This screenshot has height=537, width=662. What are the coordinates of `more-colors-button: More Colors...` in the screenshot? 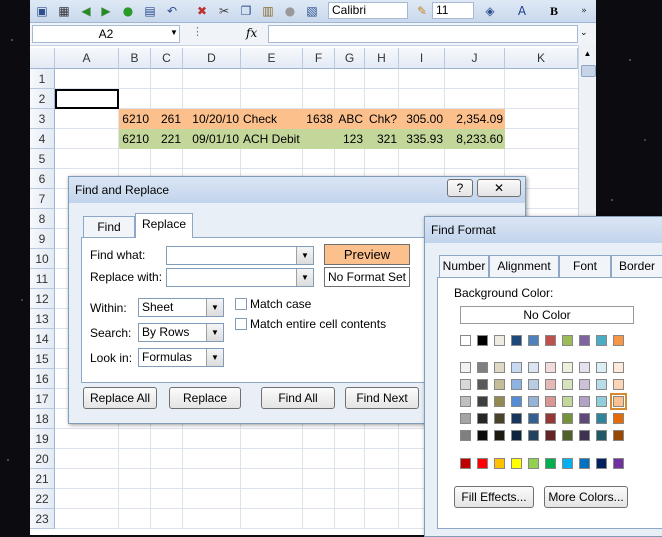 It's located at (586, 497).